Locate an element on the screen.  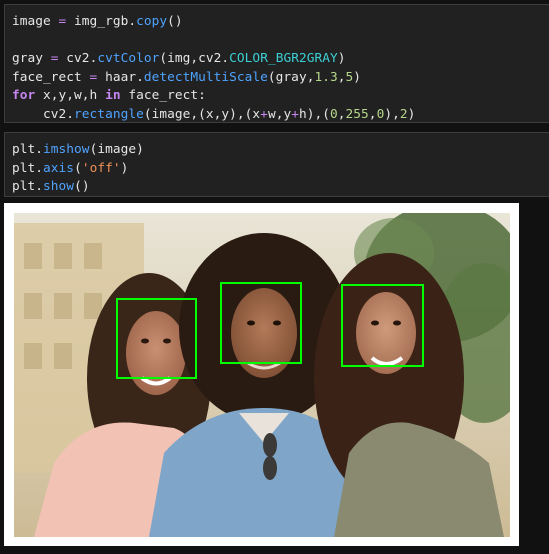
code-token: imshow is located at coordinates (66, 149).